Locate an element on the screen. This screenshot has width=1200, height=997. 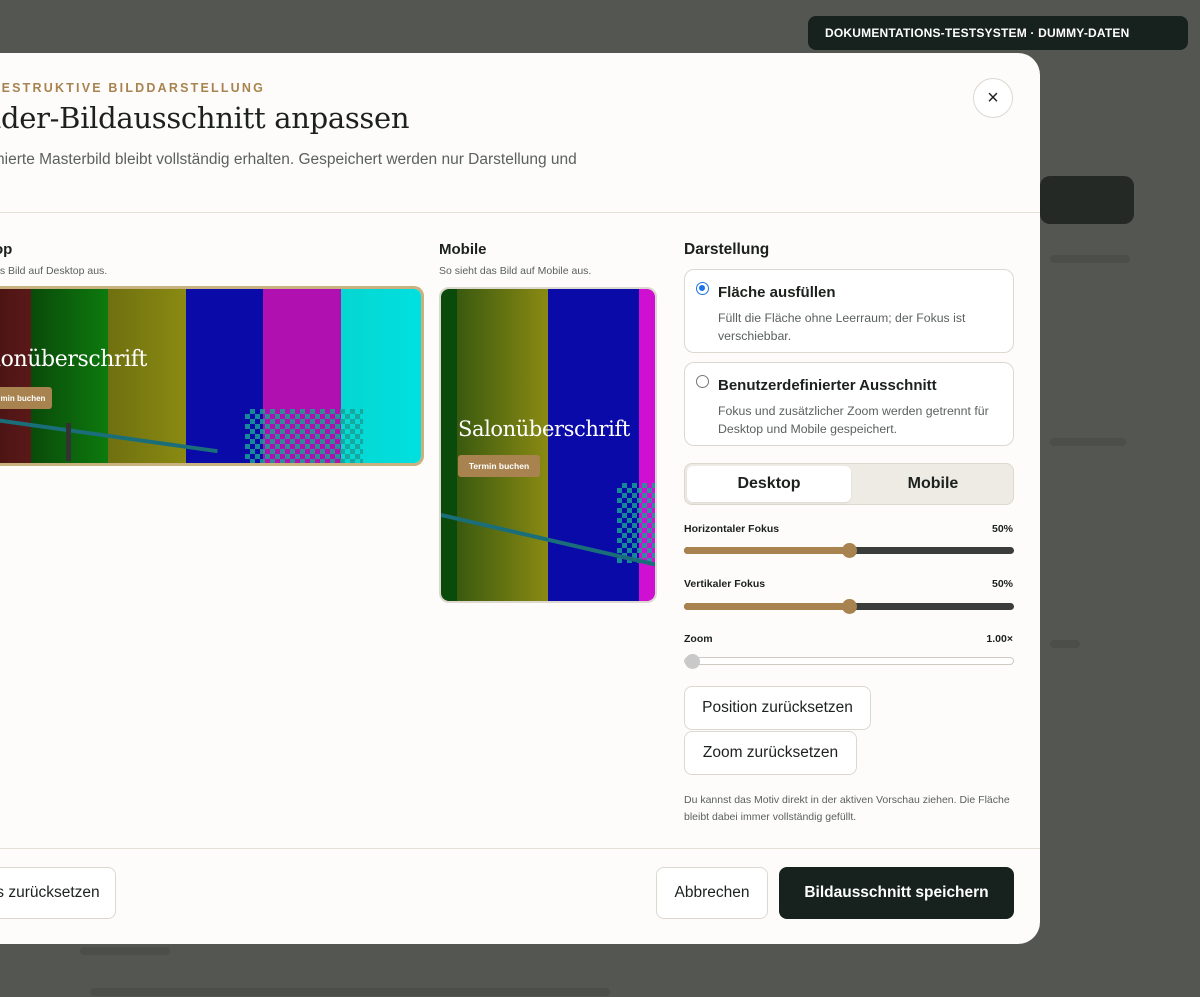
desktop-preview-label: op is located at coordinates (6, 249).